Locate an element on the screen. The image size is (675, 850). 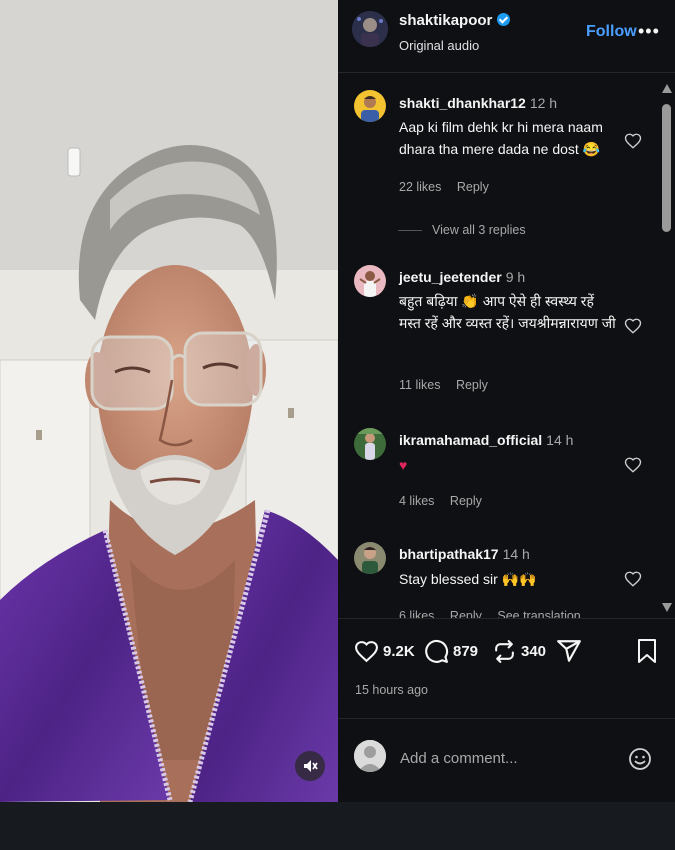
comment-likes: 22 likes is located at coordinates (420, 187).